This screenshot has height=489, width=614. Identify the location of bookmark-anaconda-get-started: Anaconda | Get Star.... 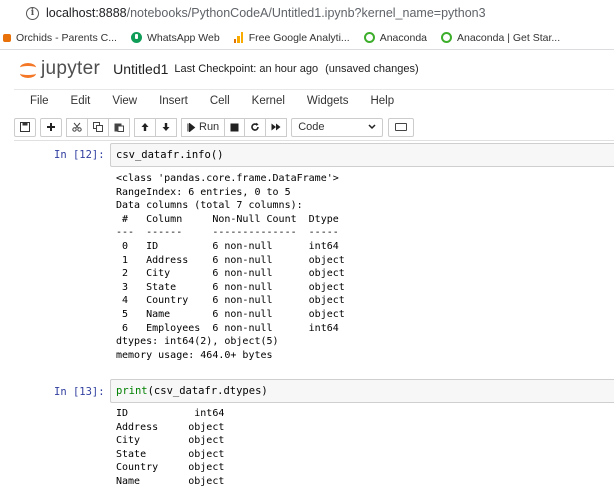
(500, 38).